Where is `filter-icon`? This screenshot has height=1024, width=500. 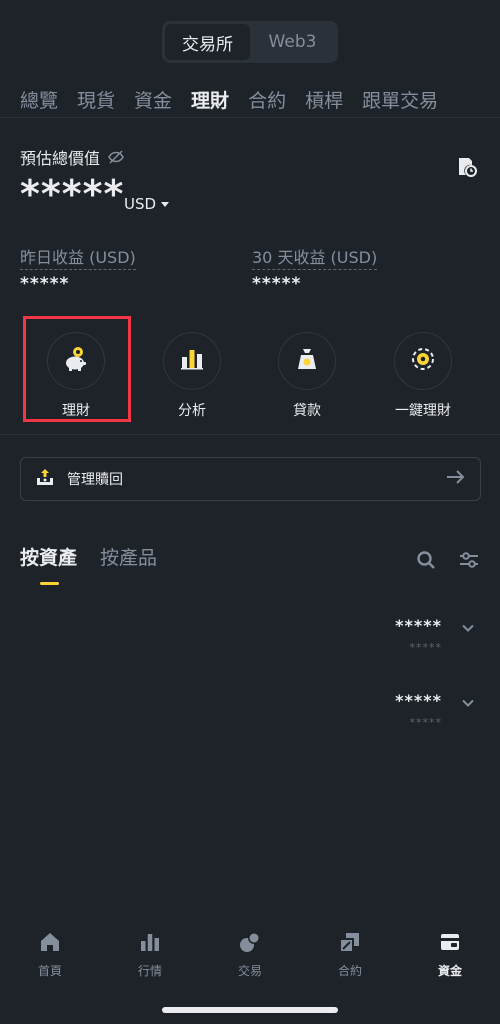 filter-icon is located at coordinates (469, 560).